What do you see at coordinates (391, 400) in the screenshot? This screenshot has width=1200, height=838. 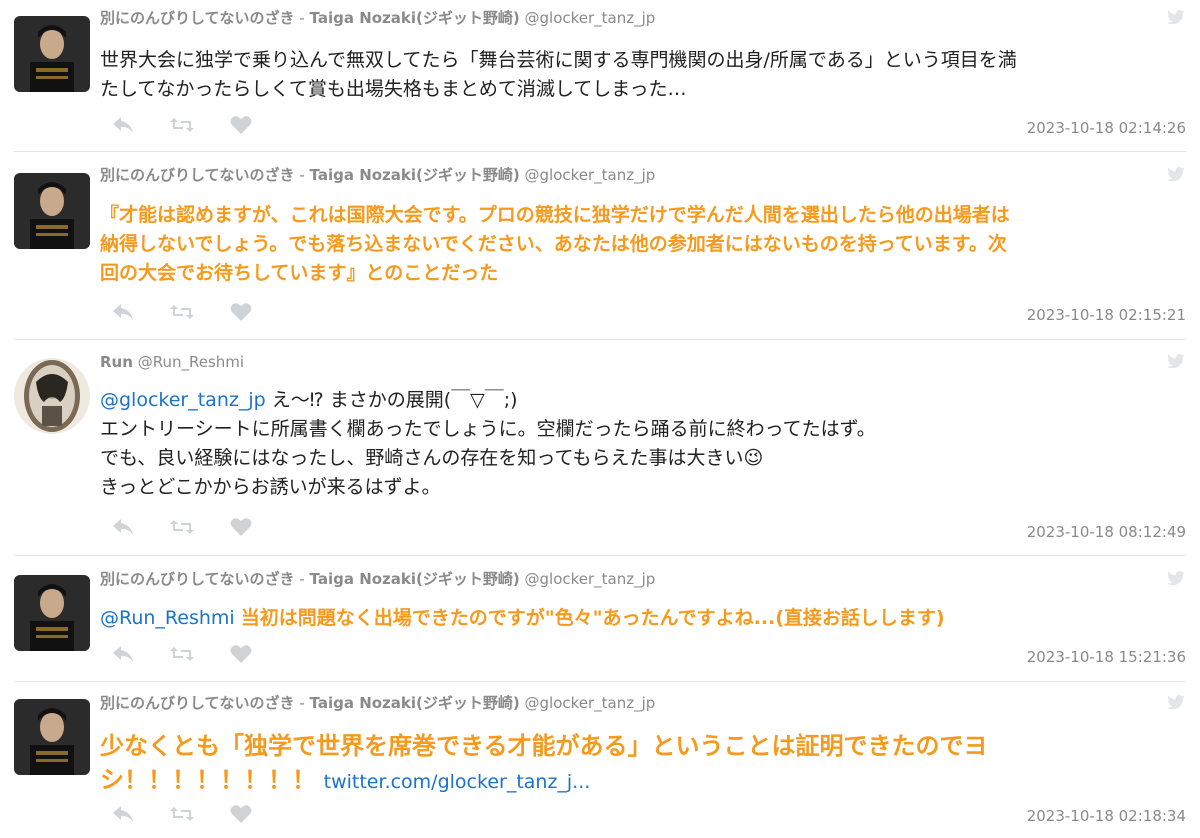 I see `tweet-text-fragment: え〜⁉︎ まさかの展開(￣▽￣;)` at bounding box center [391, 400].